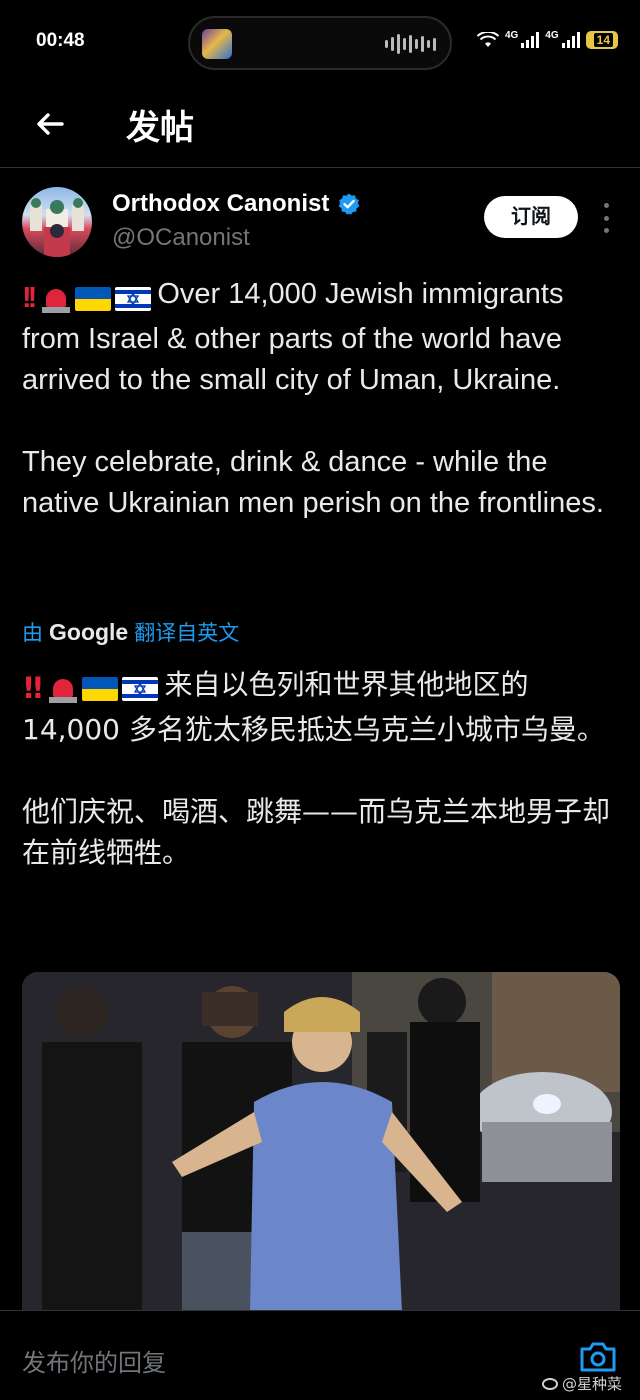 The image size is (640, 1400). I want to click on status-bar: 00:48 4G 4G 14, so click(320, 43).